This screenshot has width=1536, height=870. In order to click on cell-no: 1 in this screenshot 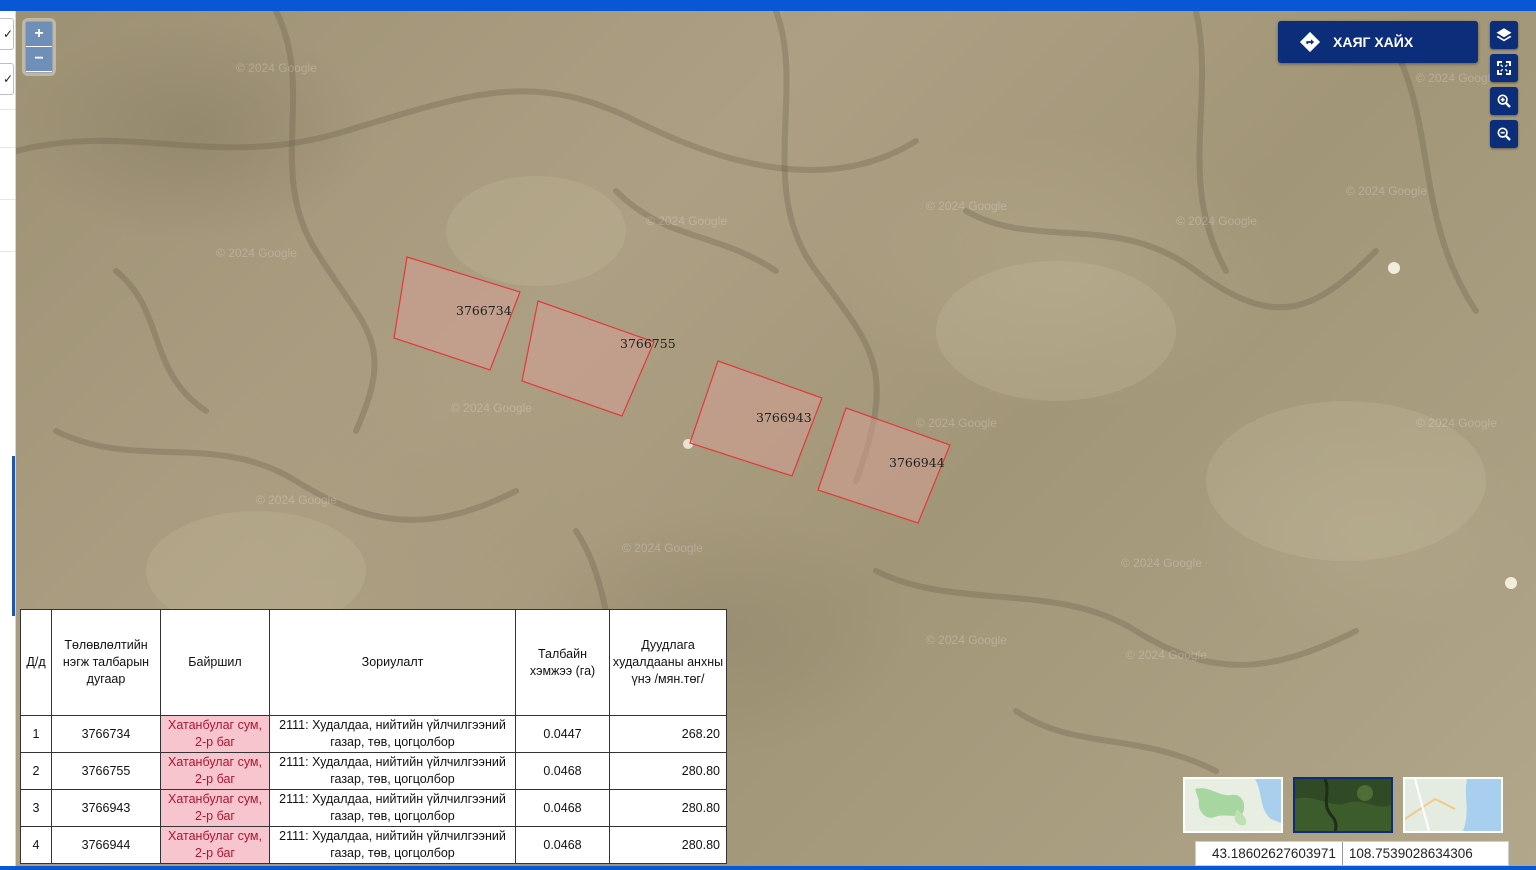, I will do `click(36, 734)`.